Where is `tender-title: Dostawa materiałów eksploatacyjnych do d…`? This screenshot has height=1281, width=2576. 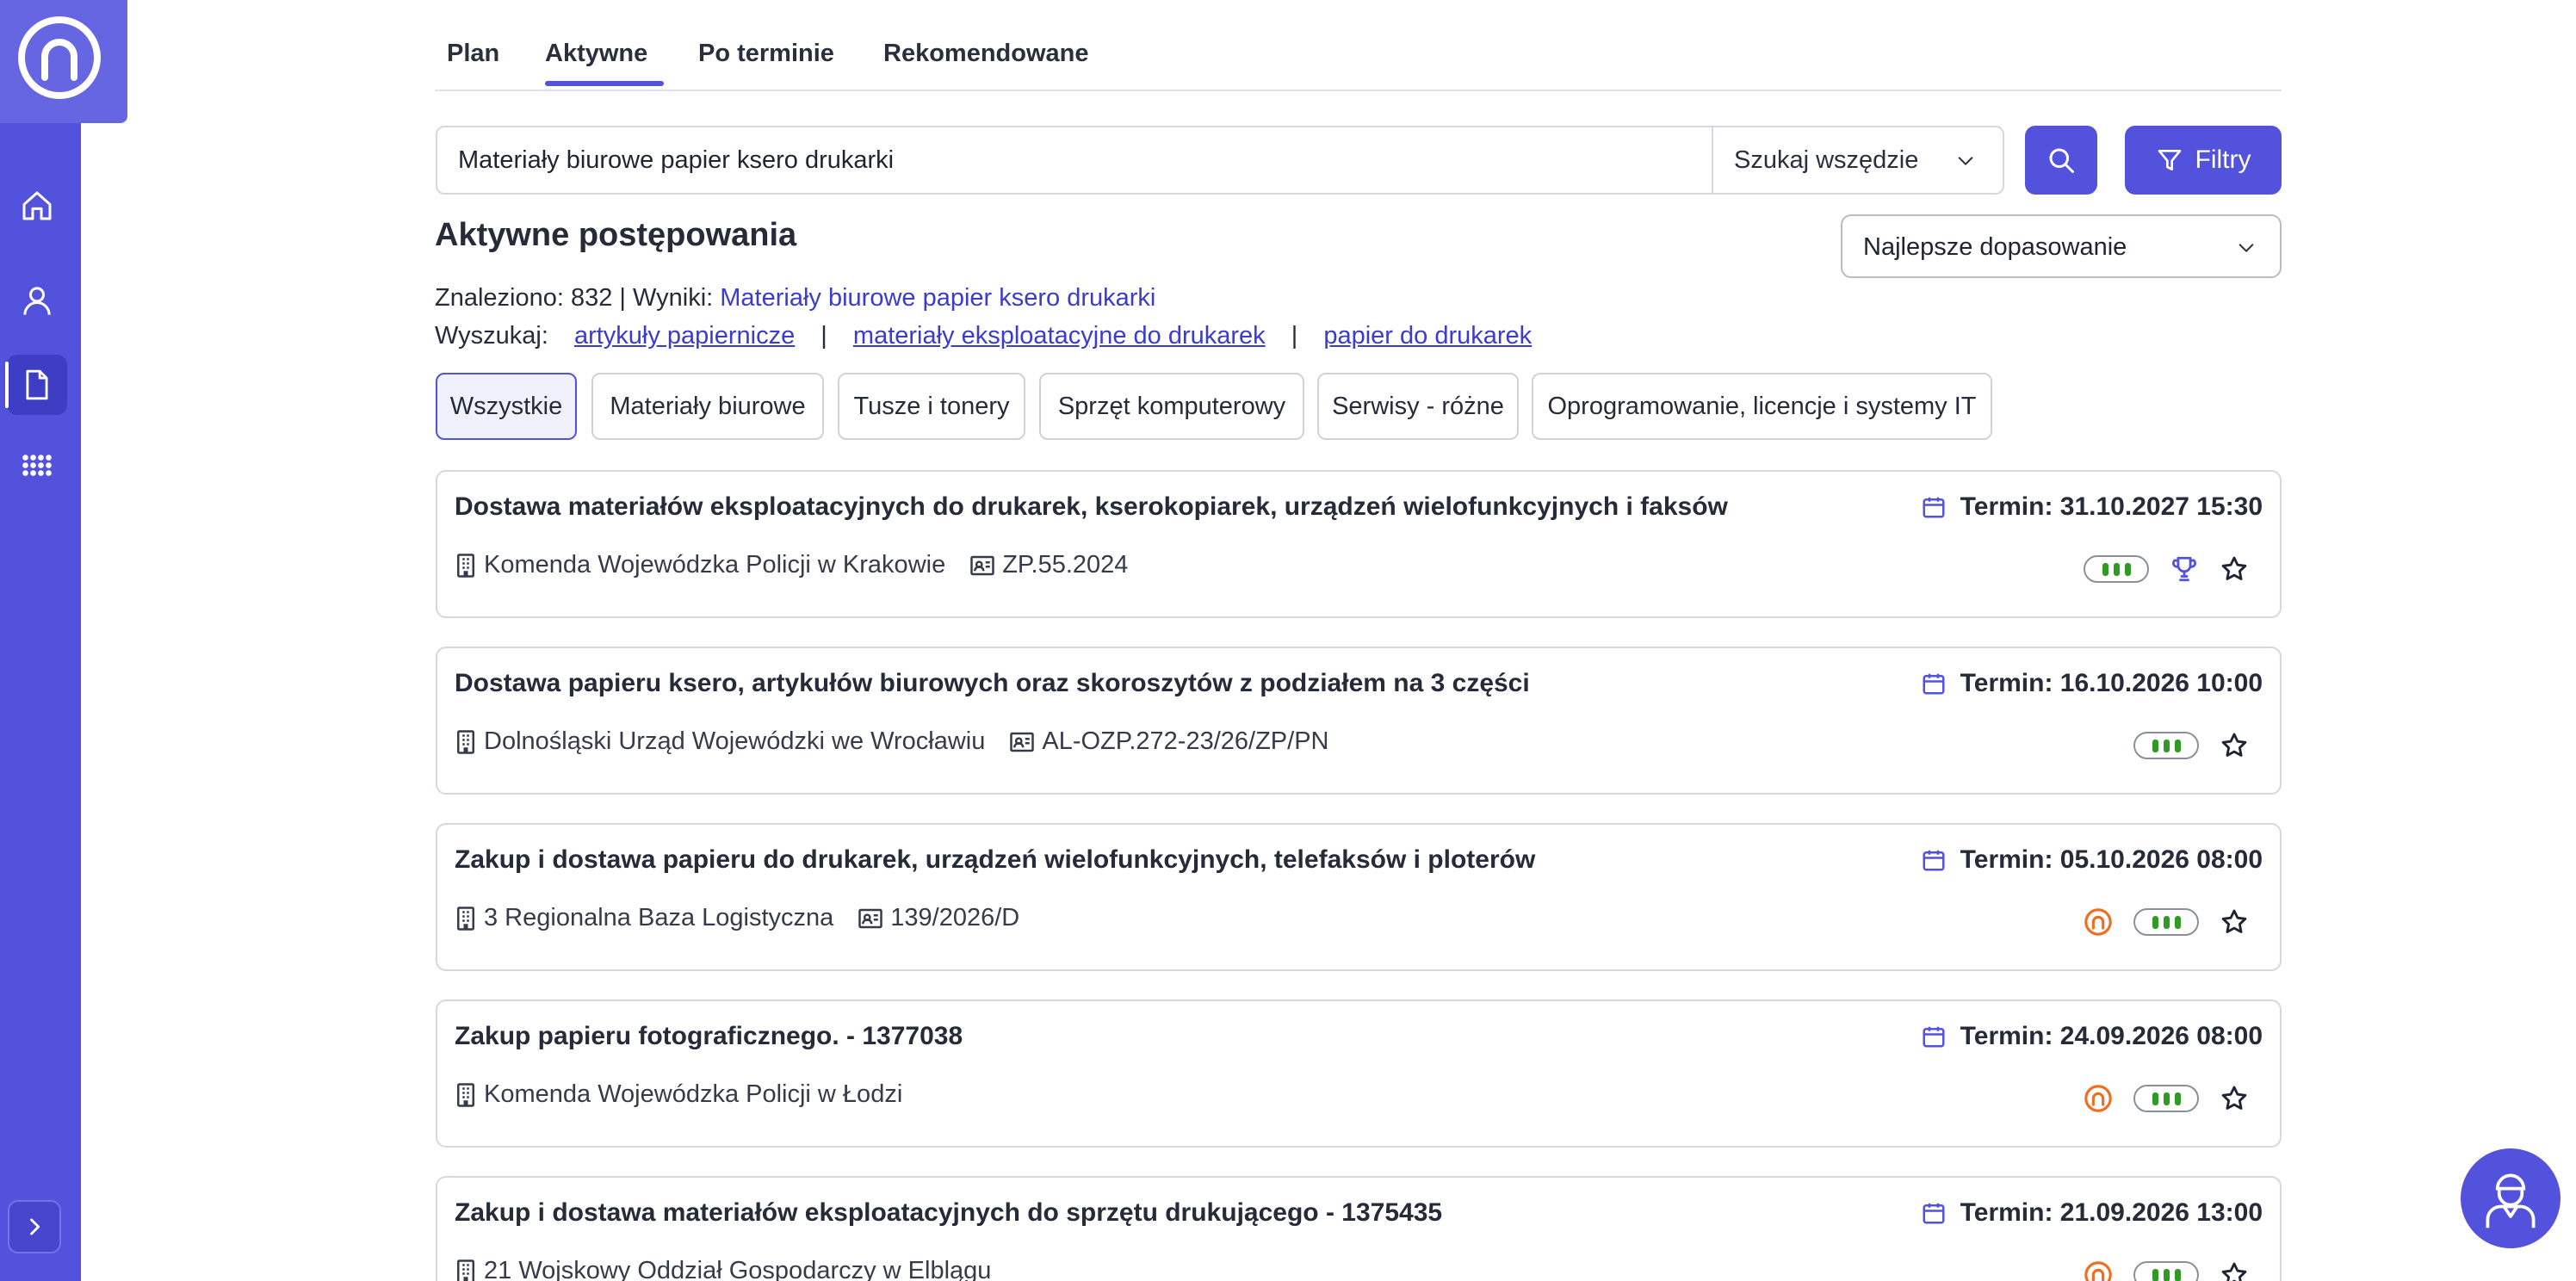
tender-title: Dostawa materiałów eksploatacyjnych do d… is located at coordinates (1091, 507).